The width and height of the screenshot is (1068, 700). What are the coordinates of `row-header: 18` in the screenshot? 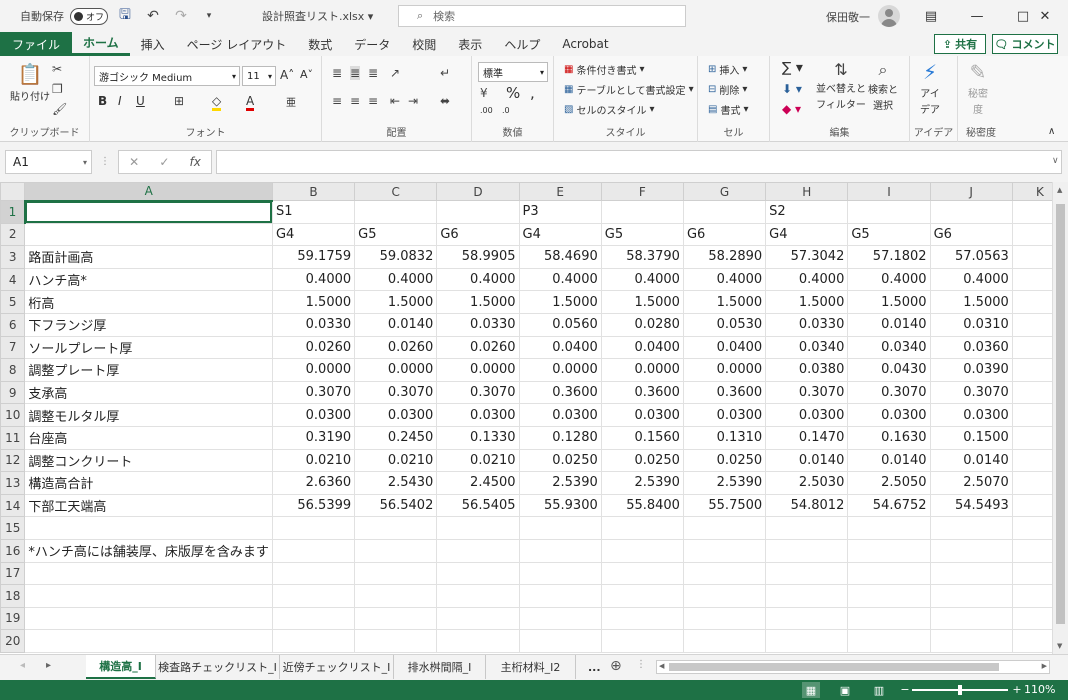 It's located at (13, 596).